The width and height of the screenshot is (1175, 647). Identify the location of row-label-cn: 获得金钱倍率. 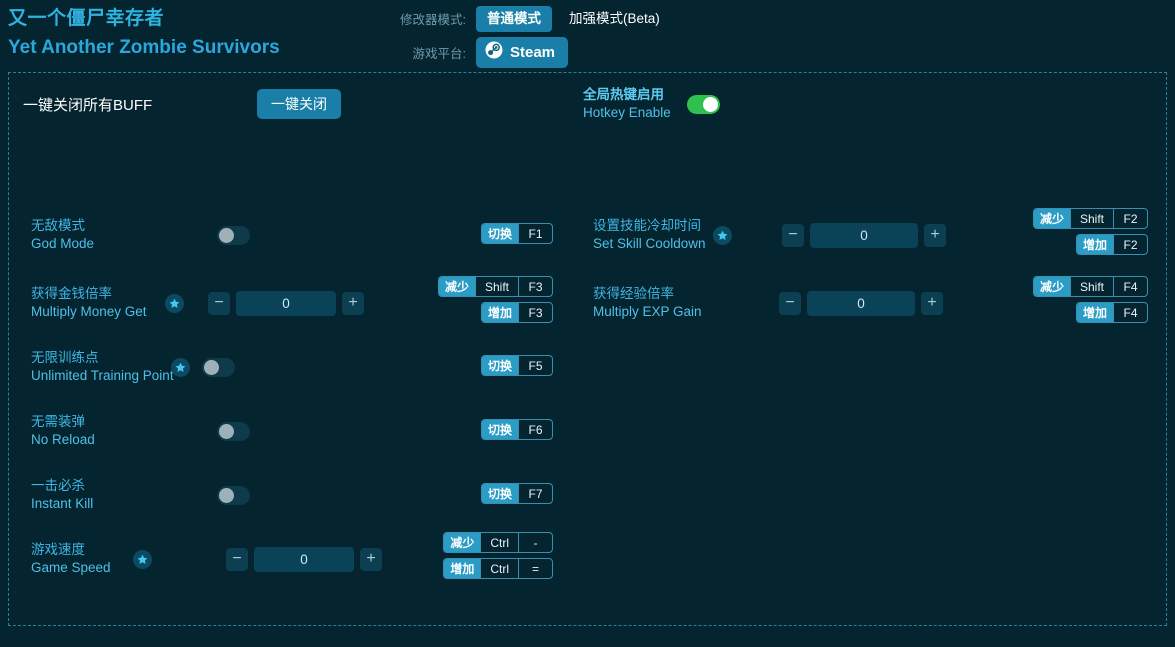
(71, 293).